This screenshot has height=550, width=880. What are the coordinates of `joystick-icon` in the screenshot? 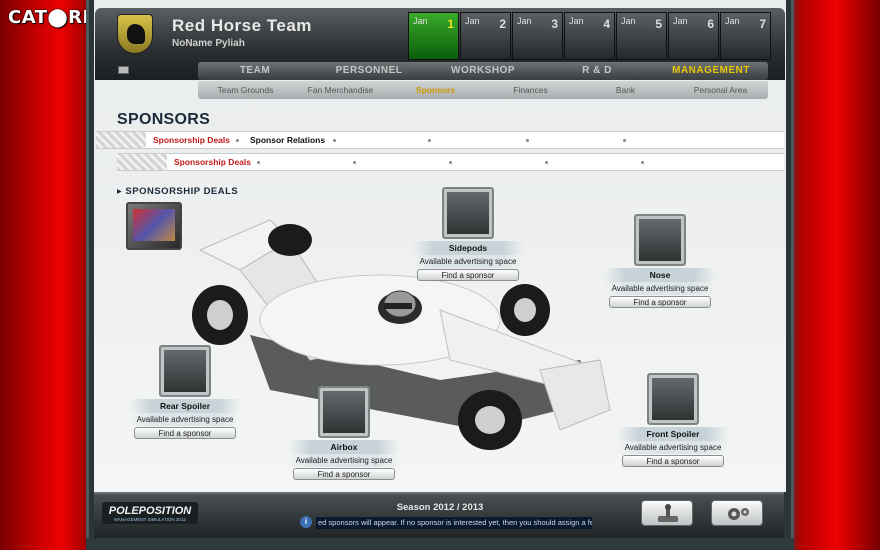 It's located at (668, 513).